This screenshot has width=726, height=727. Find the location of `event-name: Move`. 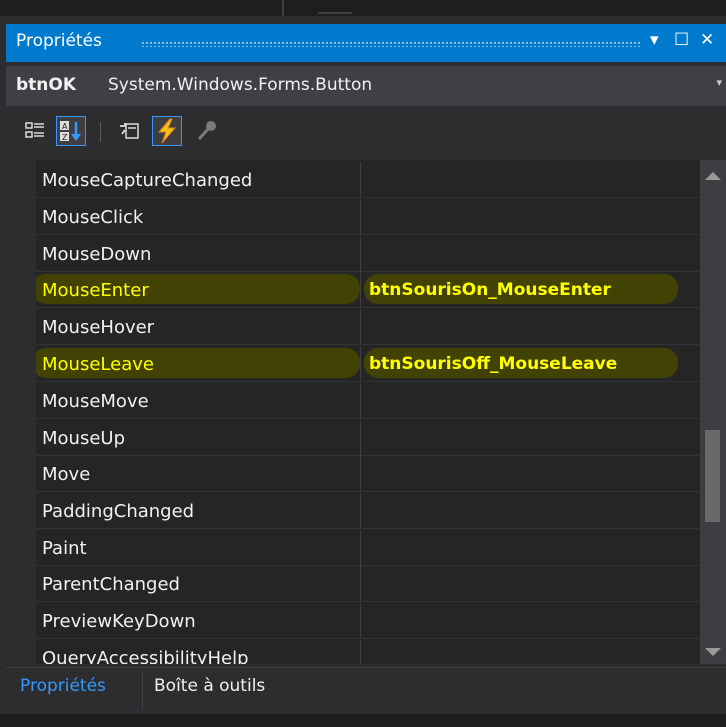

event-name: Move is located at coordinates (66, 474).